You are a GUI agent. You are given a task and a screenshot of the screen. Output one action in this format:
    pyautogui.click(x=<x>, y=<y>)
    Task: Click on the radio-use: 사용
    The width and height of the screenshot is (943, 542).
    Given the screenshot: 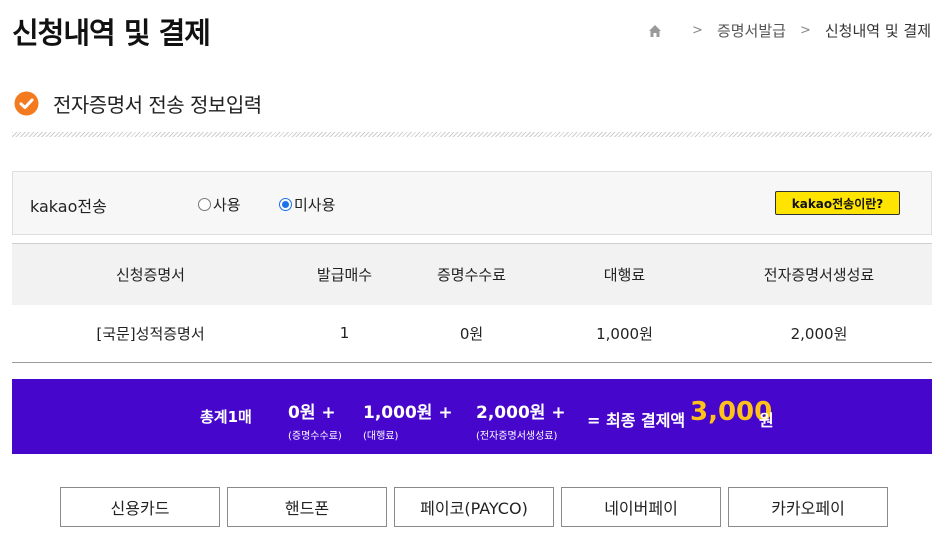 What is the action you would take?
    pyautogui.click(x=219, y=204)
    